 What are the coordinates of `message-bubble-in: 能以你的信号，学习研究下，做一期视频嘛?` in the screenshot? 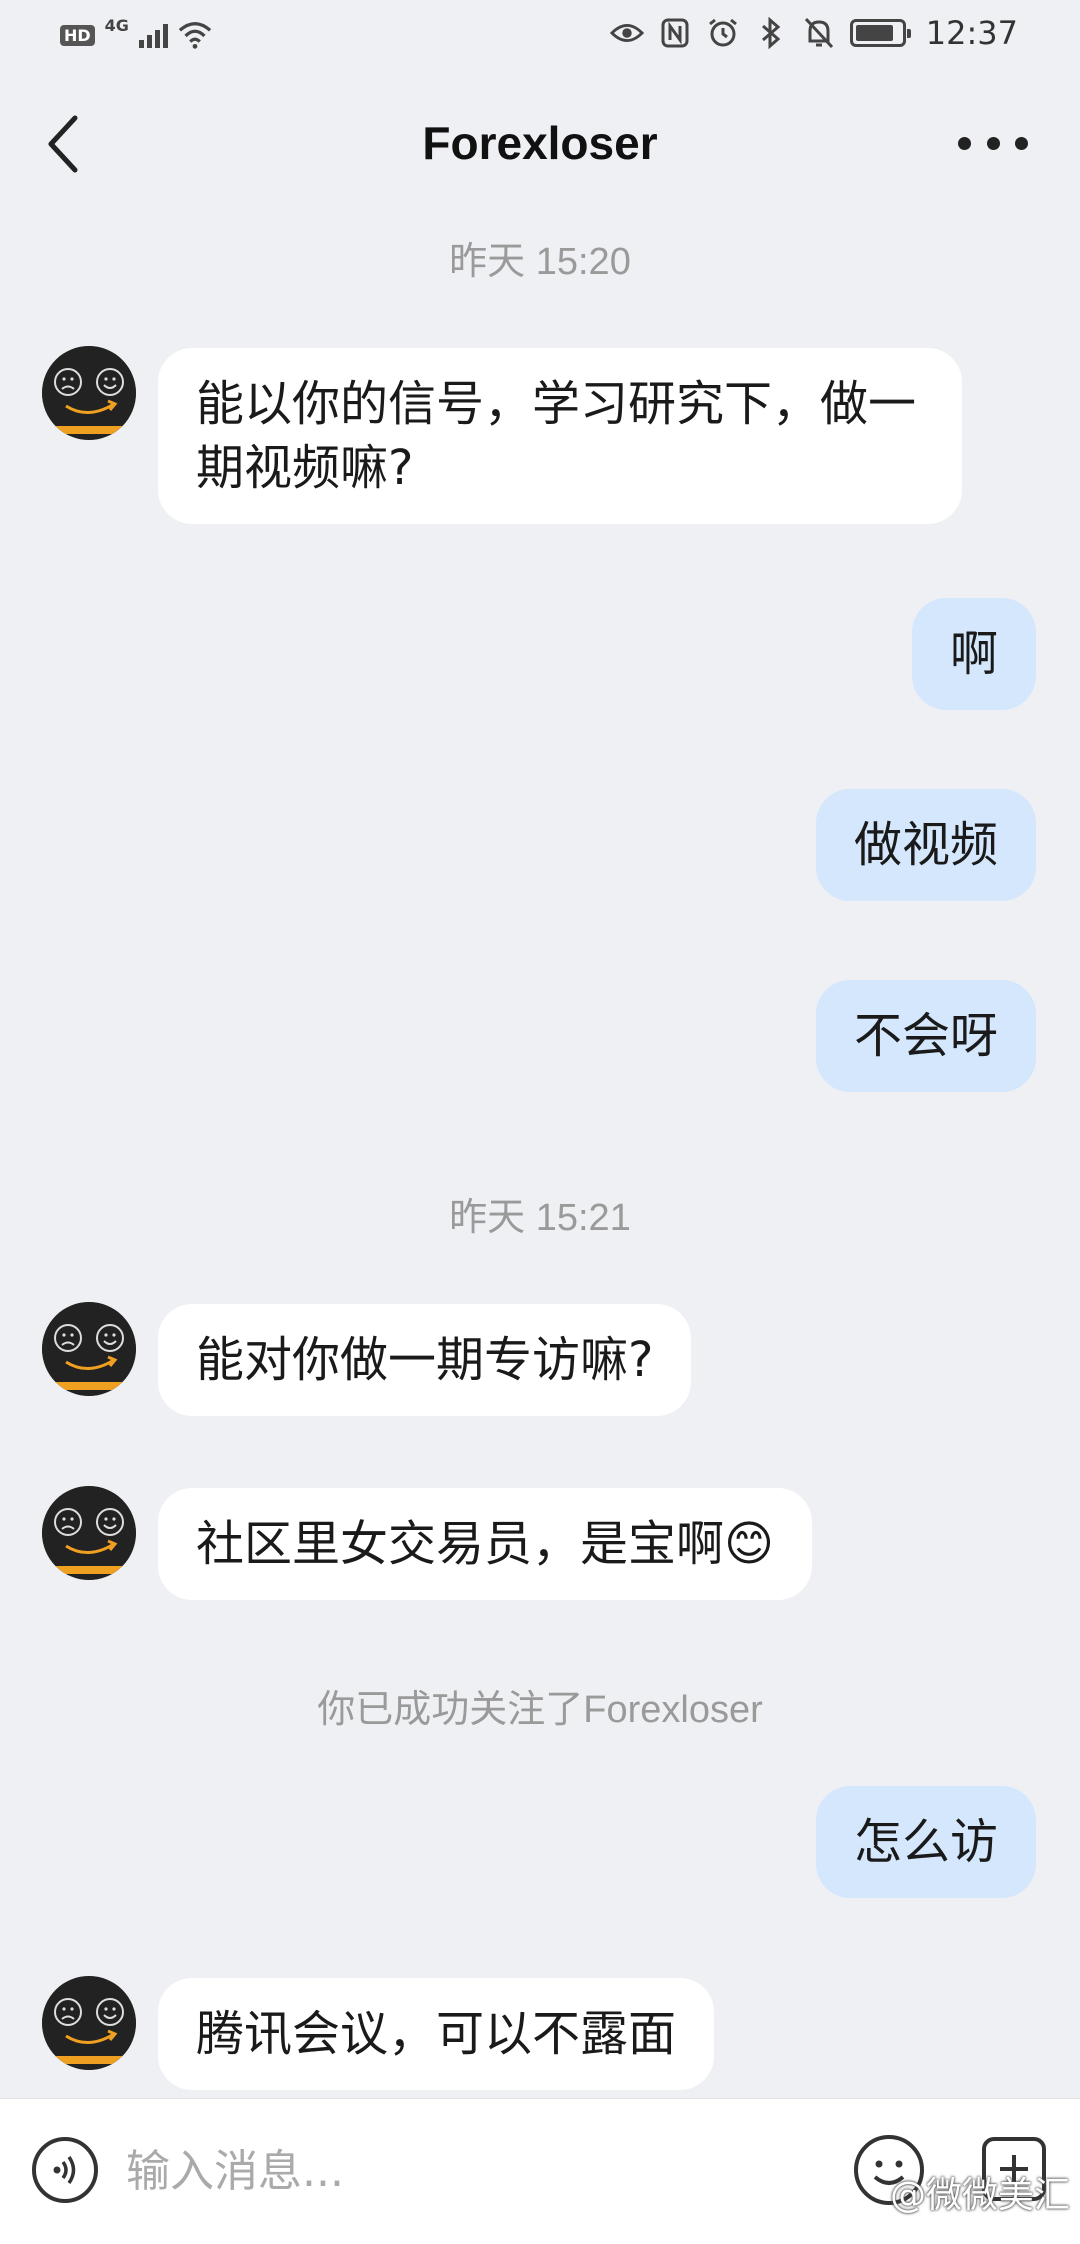 It's located at (560, 436).